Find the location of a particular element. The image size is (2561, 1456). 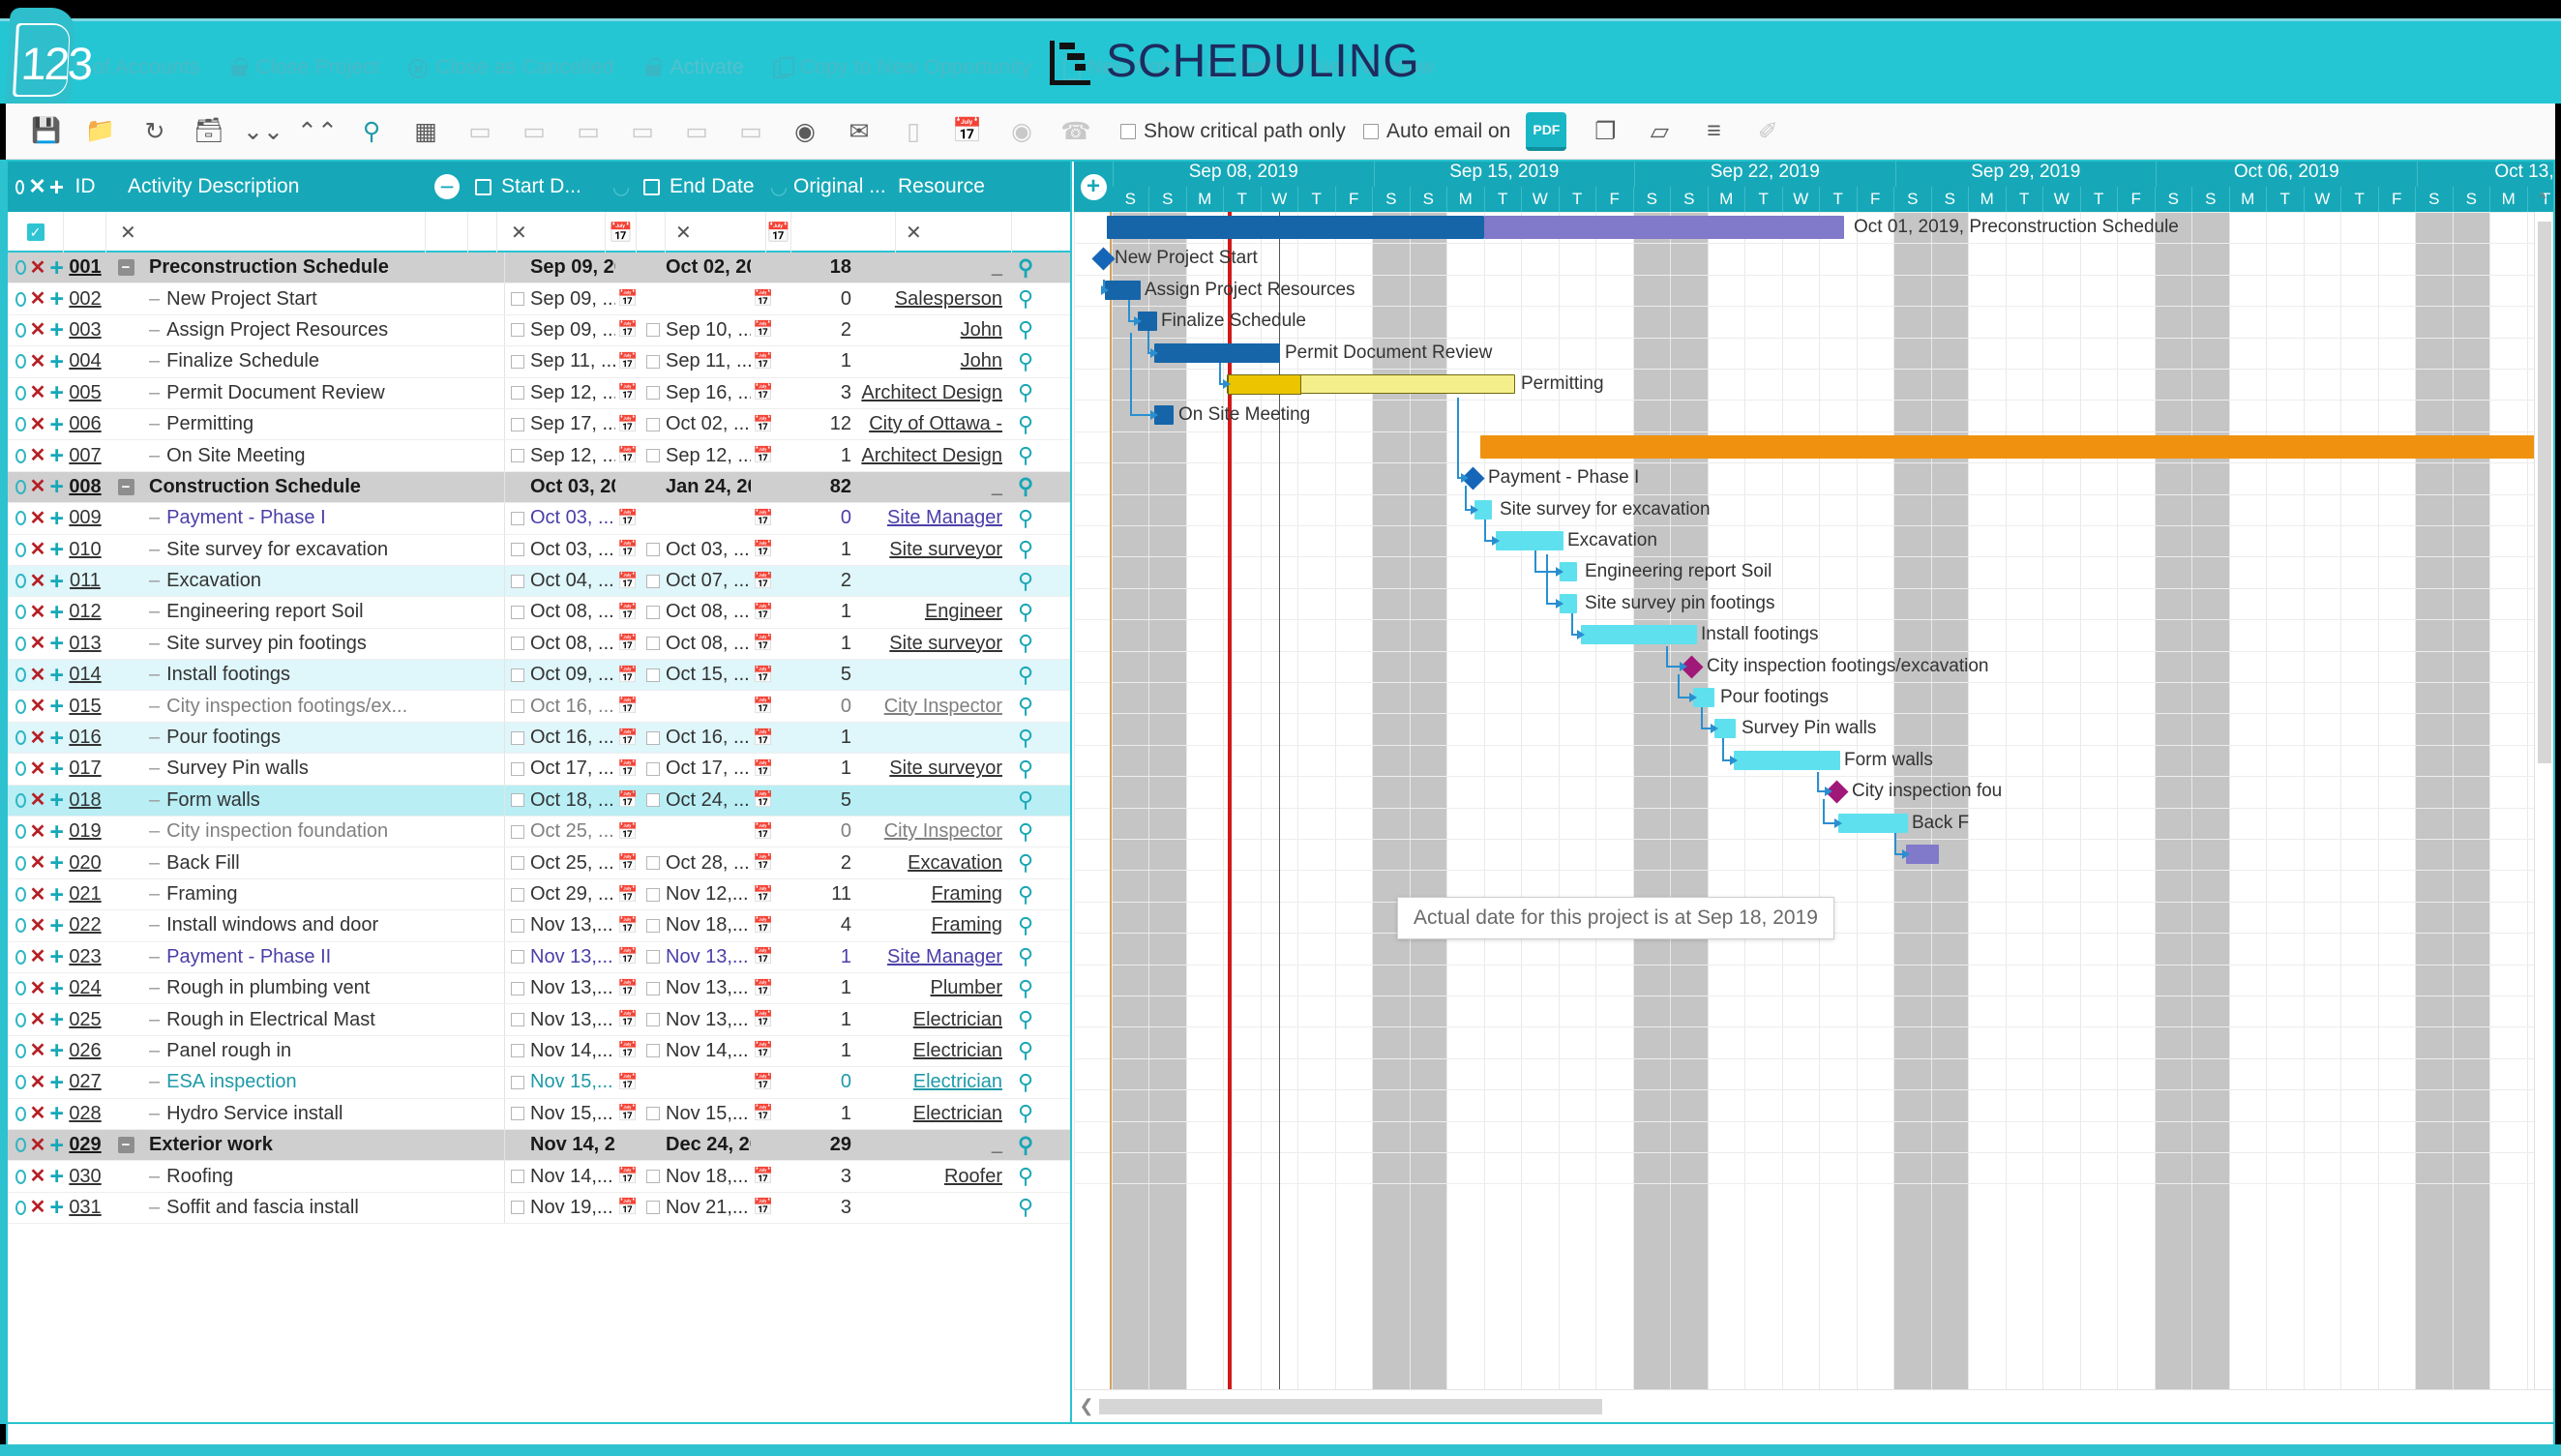

row-description: – Form walls is located at coordinates (285, 801).